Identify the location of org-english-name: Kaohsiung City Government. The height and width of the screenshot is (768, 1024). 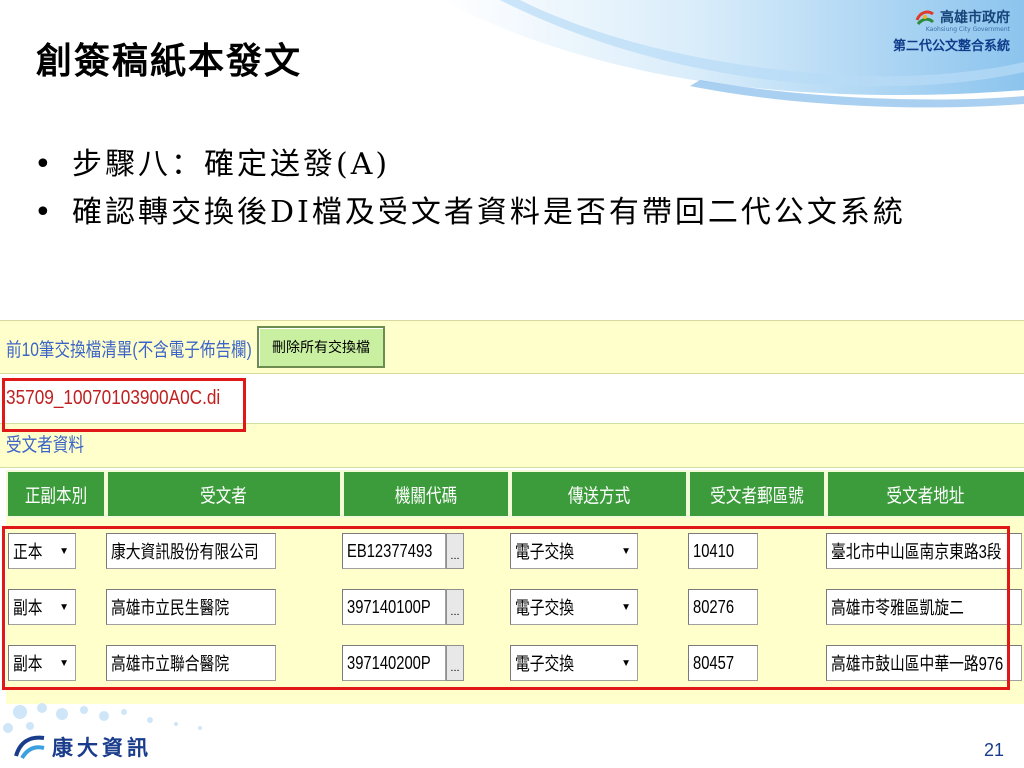
(967, 29).